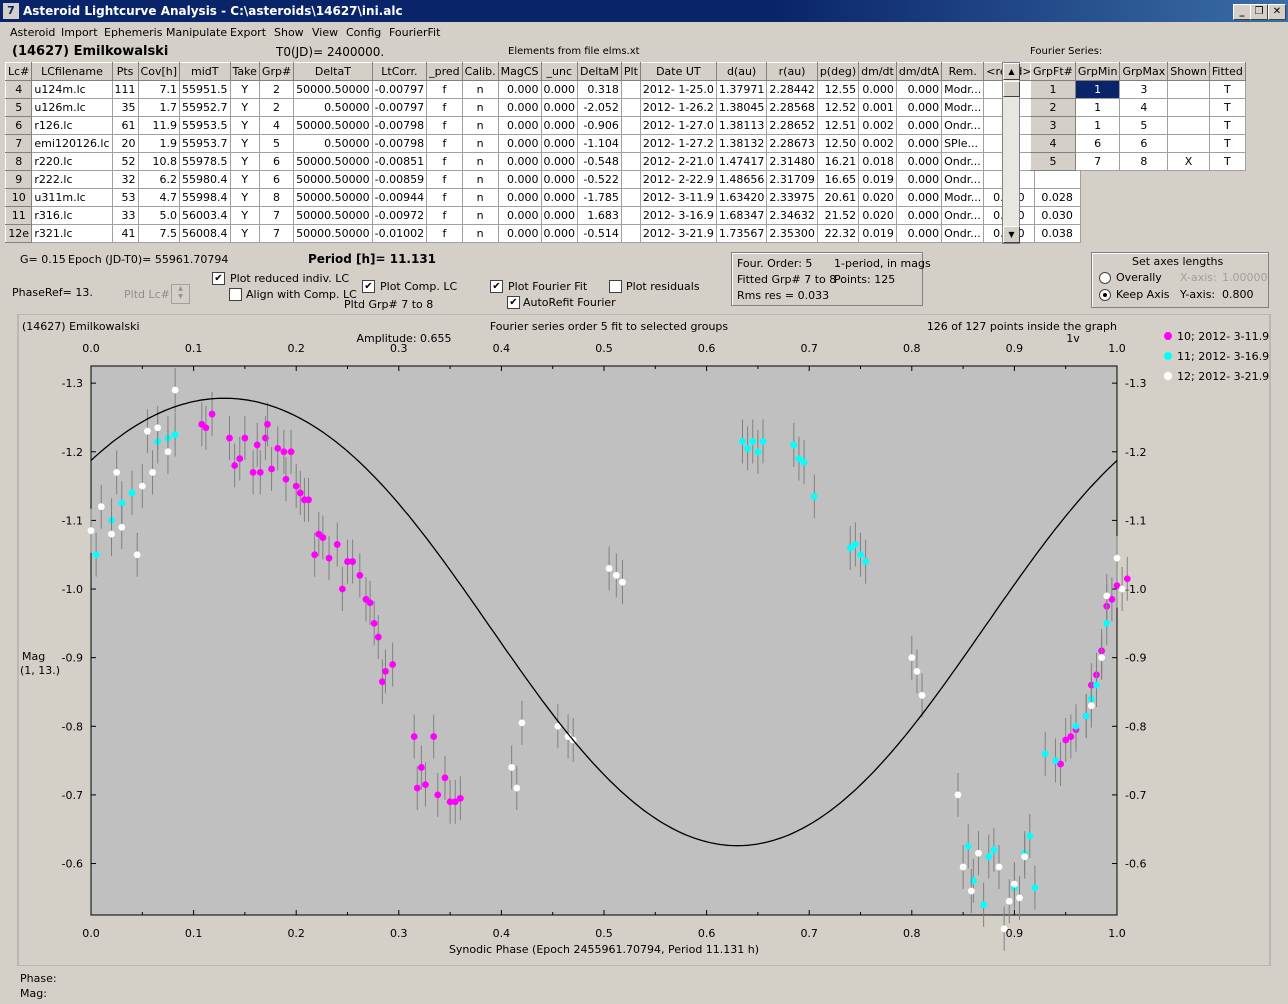 This screenshot has height=1004, width=1288. What do you see at coordinates (877, 179) in the screenshot?
I see `lc-table-cell: 0.019` at bounding box center [877, 179].